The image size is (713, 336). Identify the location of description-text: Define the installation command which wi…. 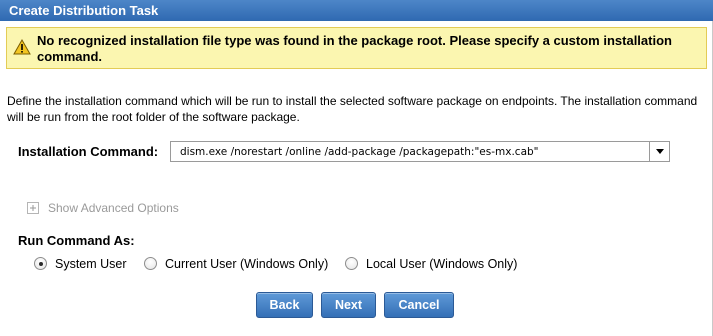
(352, 109).